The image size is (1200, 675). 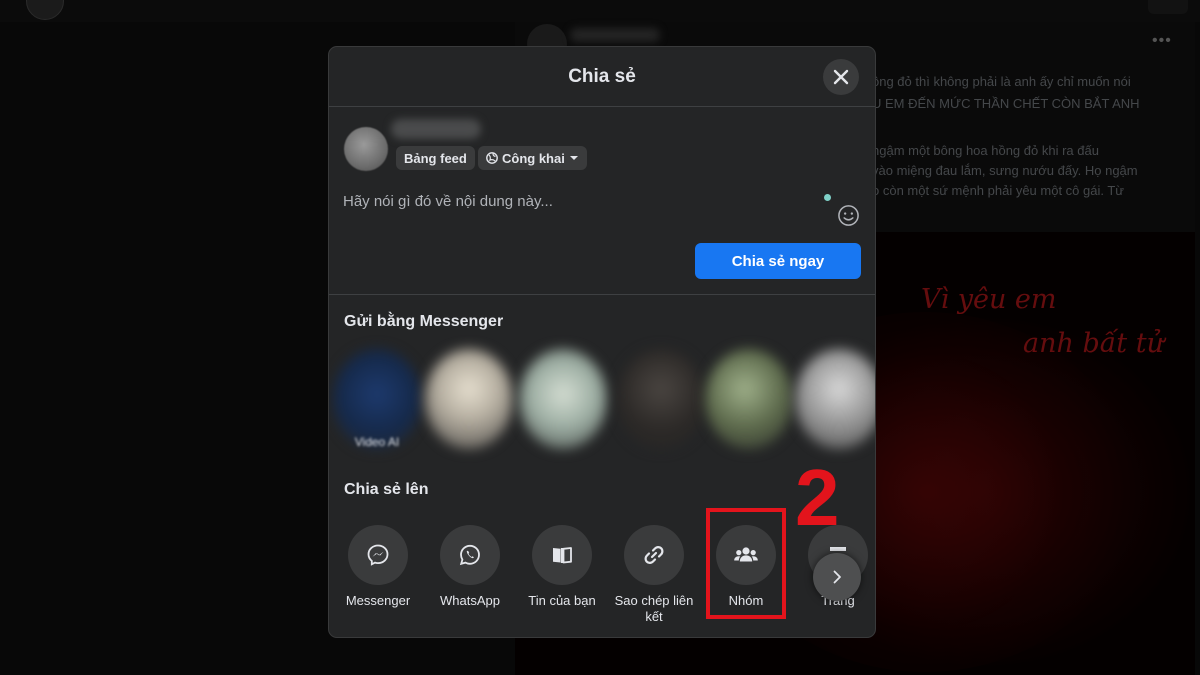 What do you see at coordinates (778, 261) in the screenshot?
I see `share-now-button: Chia sẻ ngay` at bounding box center [778, 261].